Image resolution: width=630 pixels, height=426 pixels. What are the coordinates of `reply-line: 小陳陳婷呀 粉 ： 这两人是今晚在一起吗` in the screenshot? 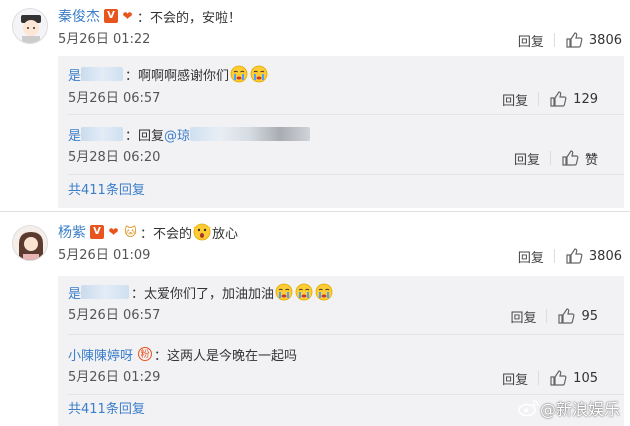 It's located at (182, 354).